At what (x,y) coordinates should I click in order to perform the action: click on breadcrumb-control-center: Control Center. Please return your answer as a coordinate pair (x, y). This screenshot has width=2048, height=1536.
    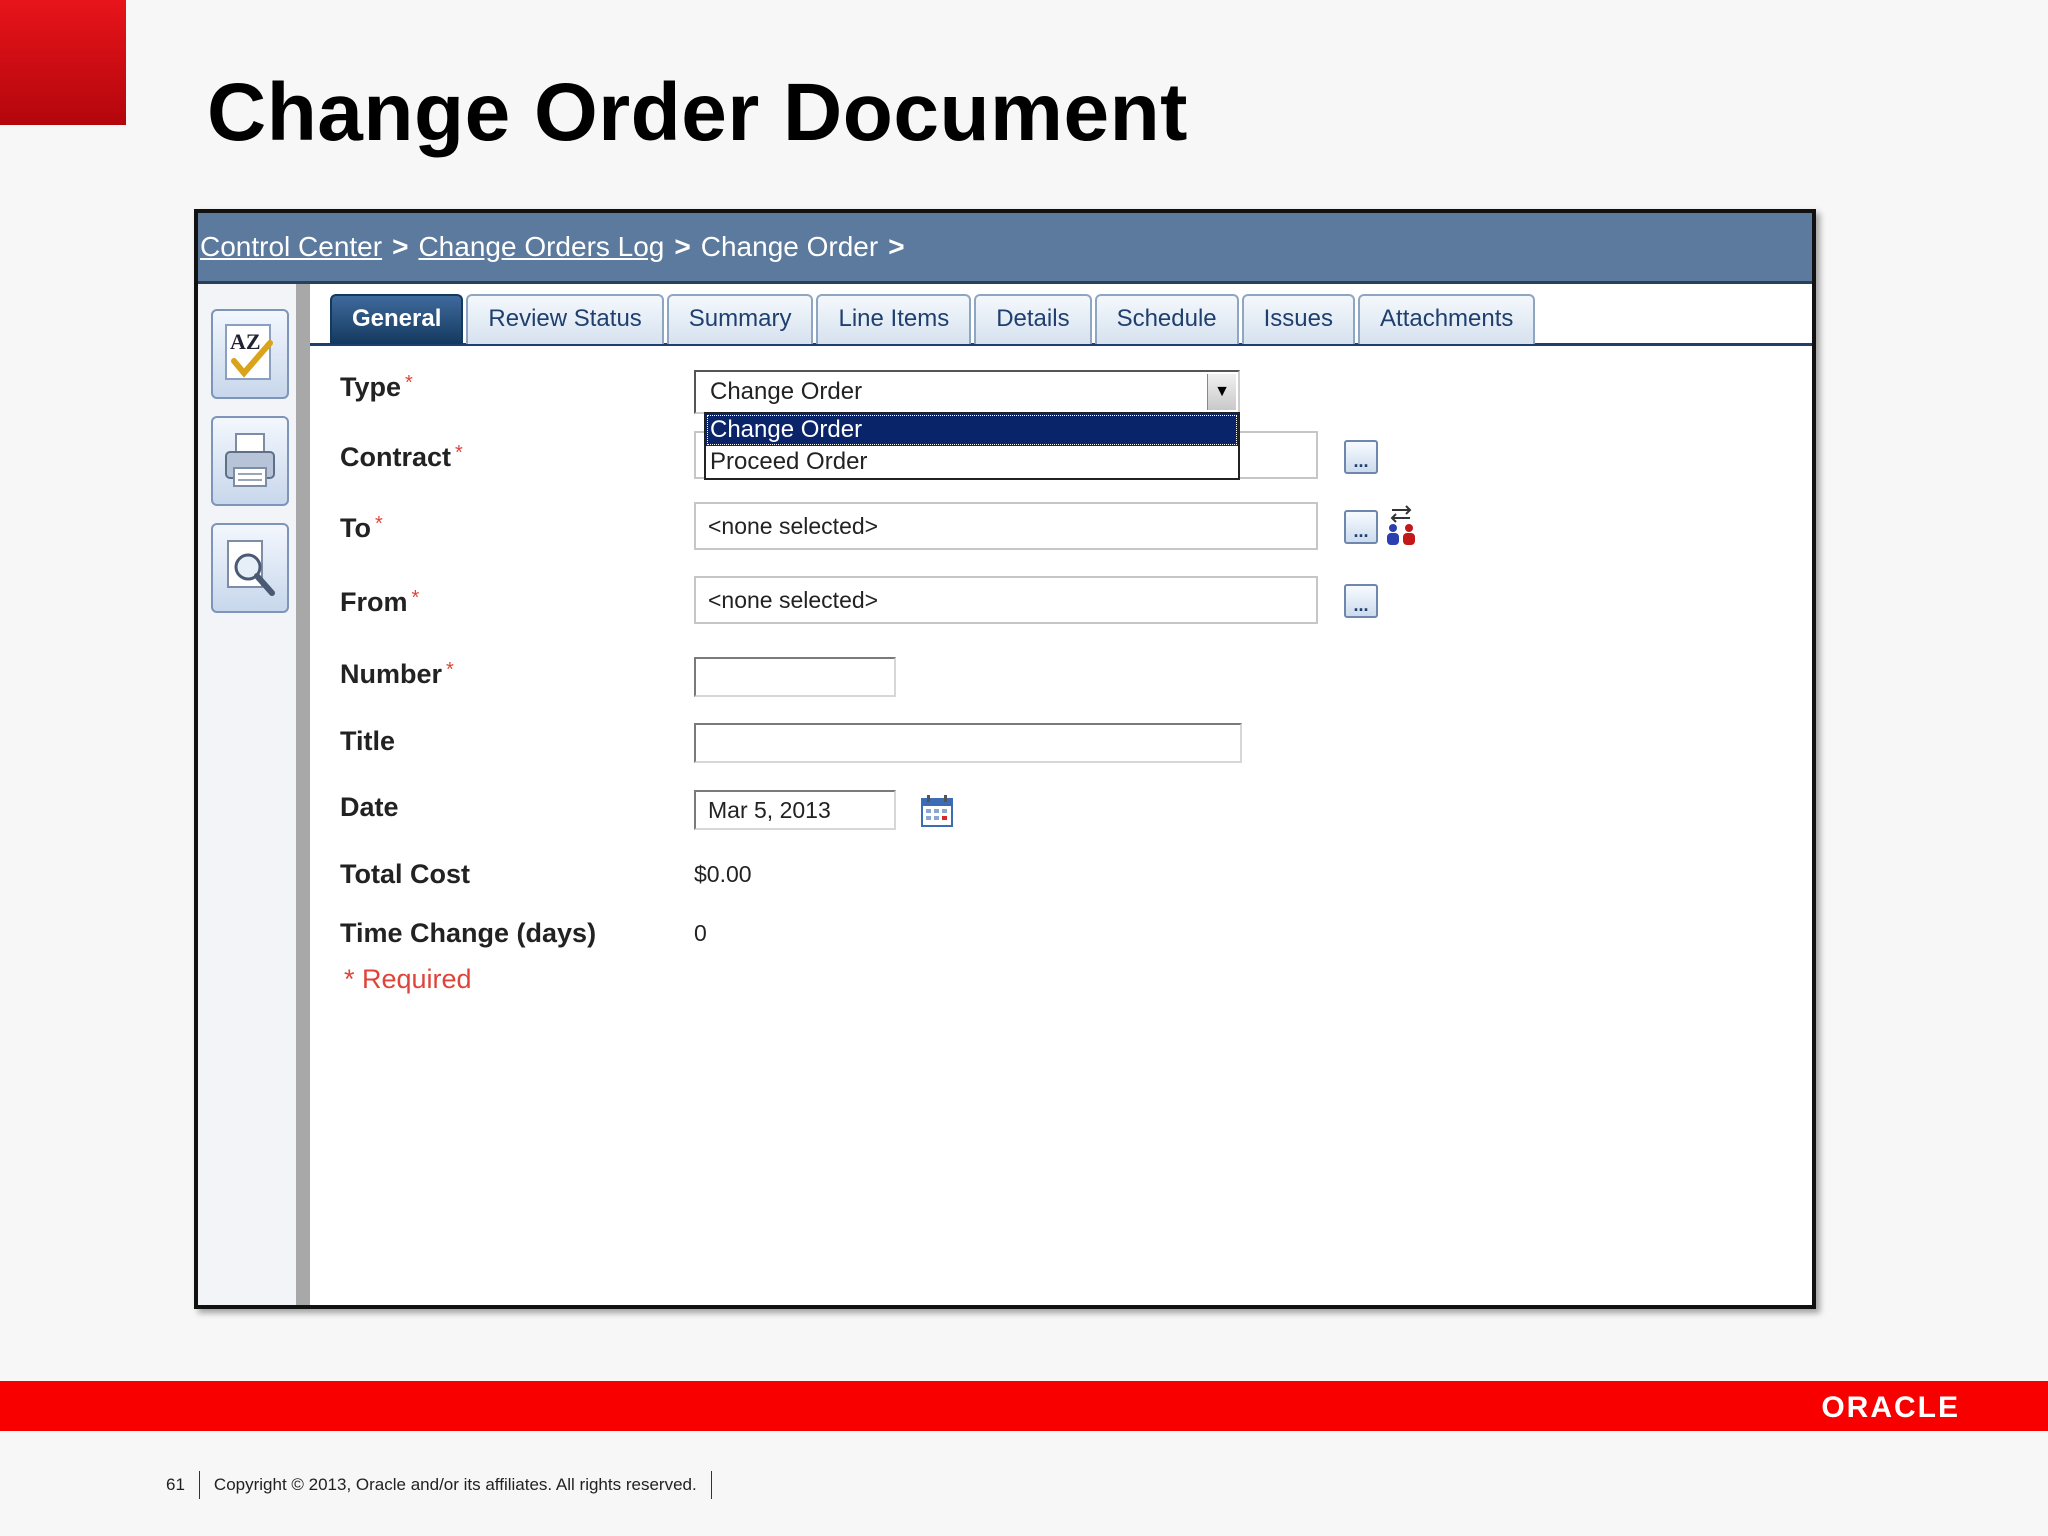
    Looking at the image, I should click on (291, 247).